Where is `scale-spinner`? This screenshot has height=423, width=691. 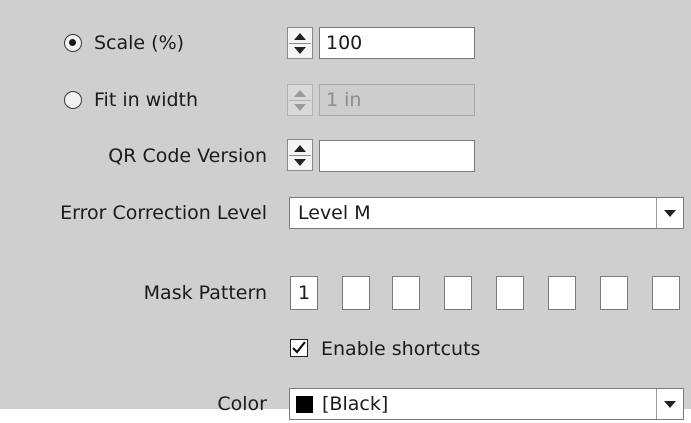
scale-spinner is located at coordinates (300, 43).